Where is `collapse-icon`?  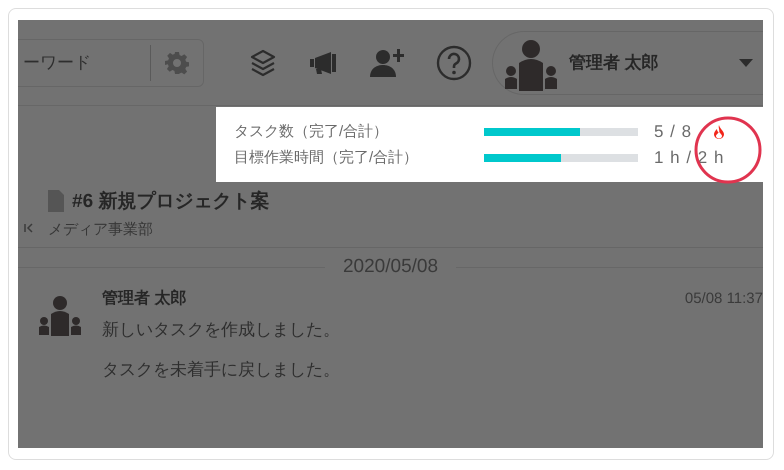
collapse-icon is located at coordinates (29, 227).